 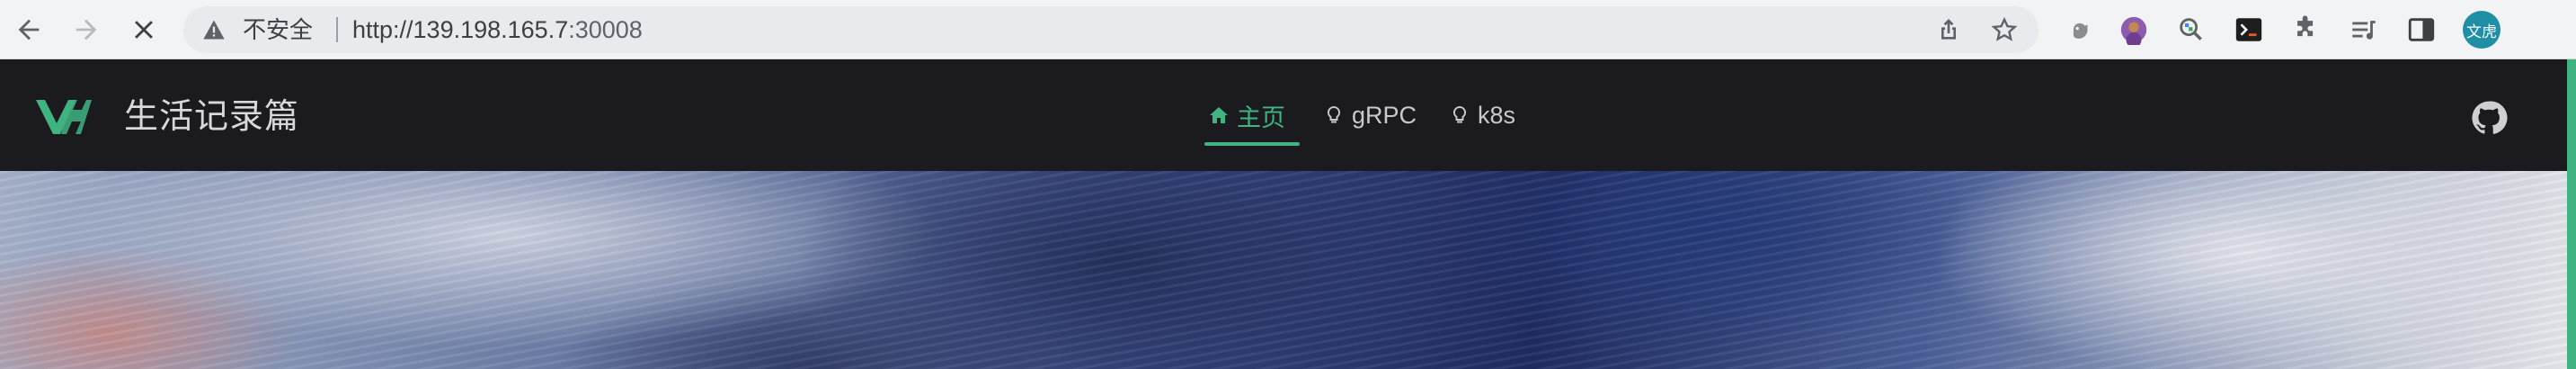 I want to click on media-control-icon, so click(x=2364, y=30).